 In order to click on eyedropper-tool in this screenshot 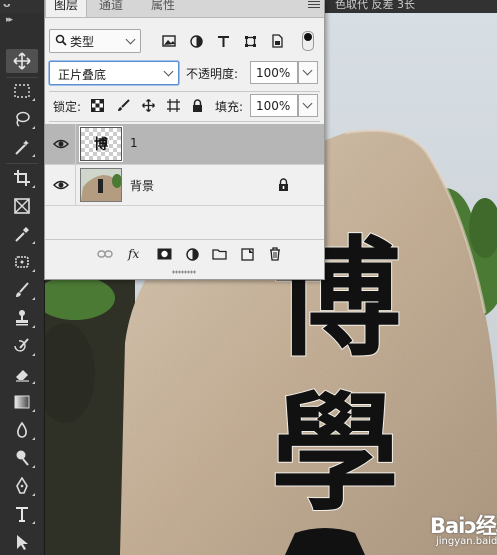, I will do `click(22, 234)`.